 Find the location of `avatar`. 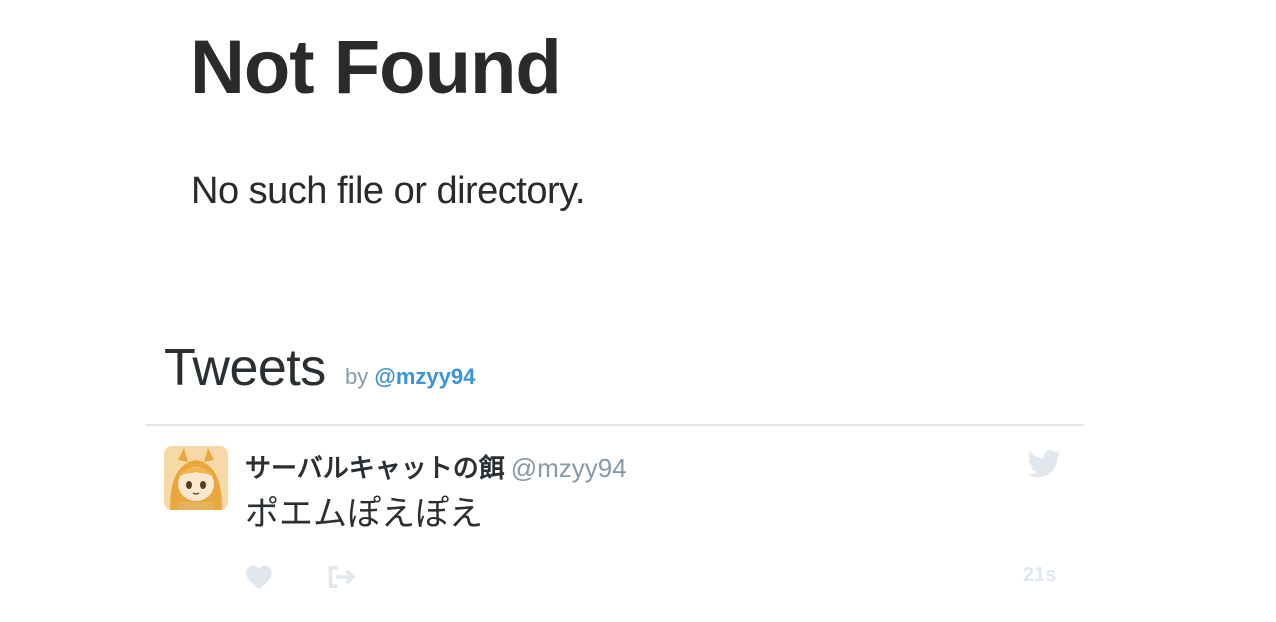

avatar is located at coordinates (196, 478).